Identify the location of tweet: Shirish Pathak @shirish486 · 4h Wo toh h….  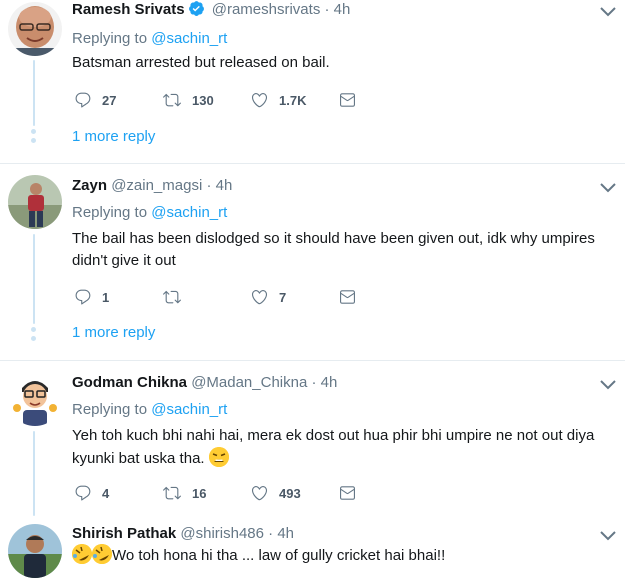
(312, 548).